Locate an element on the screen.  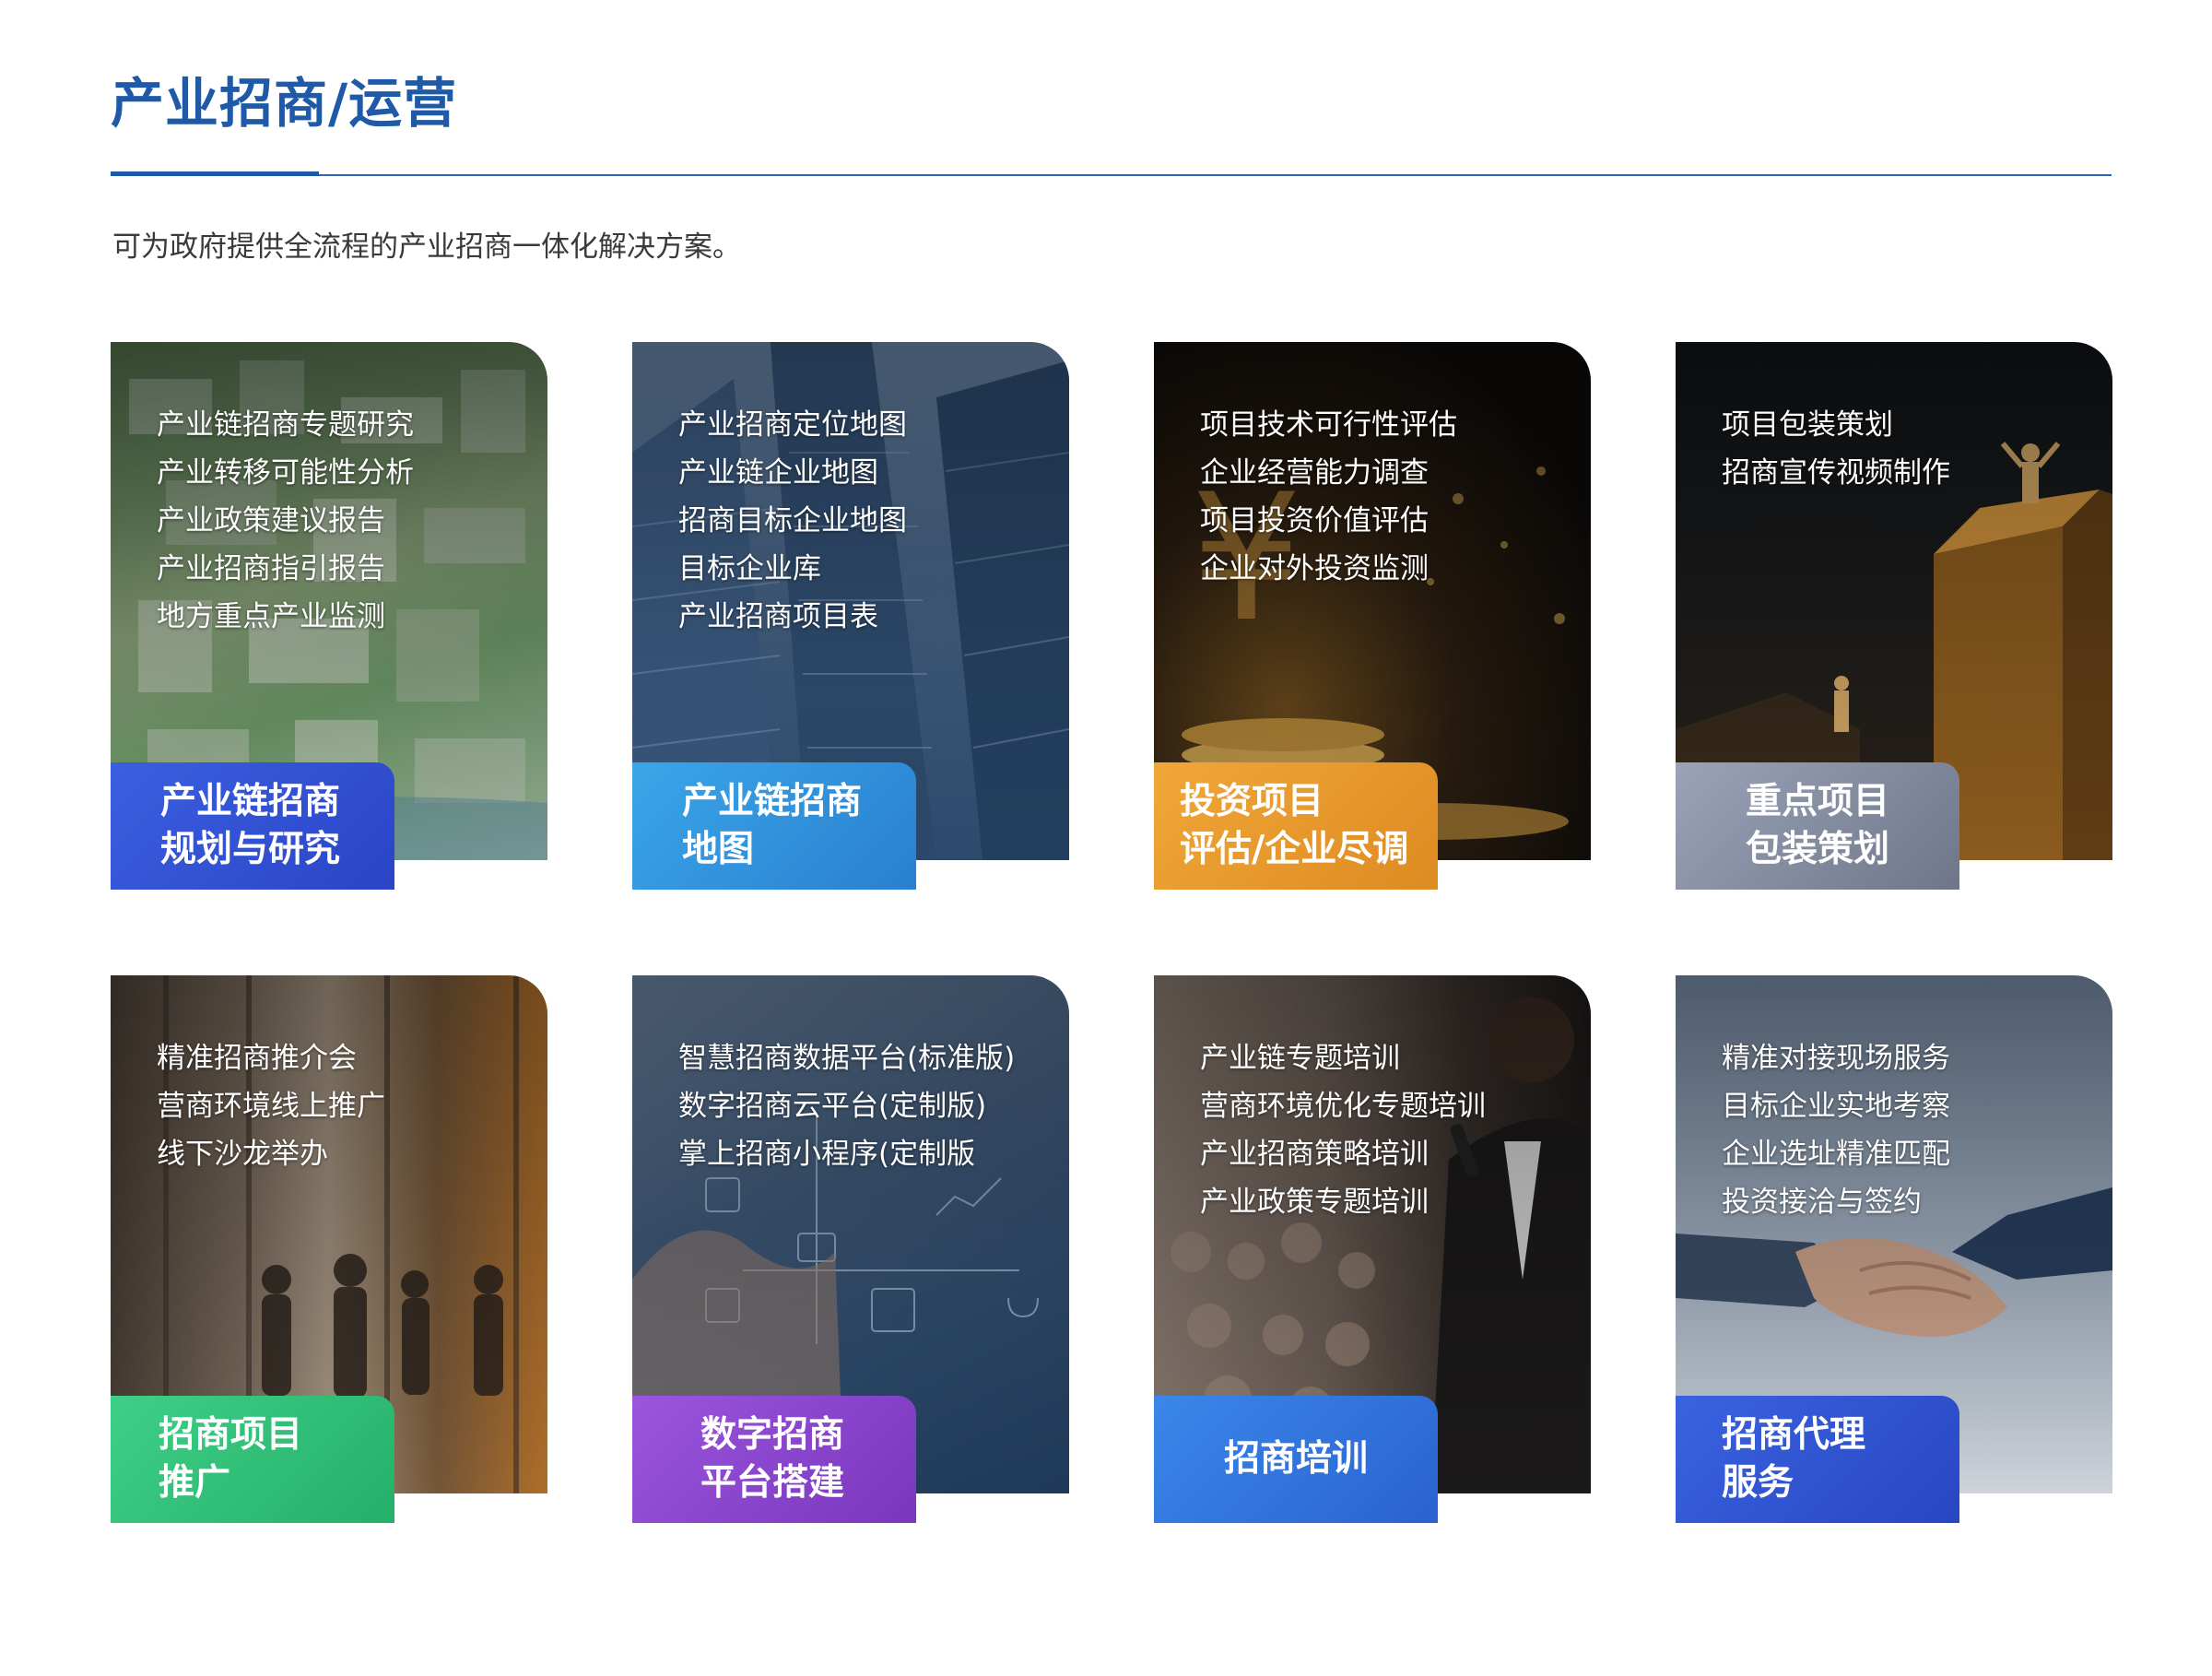
card-label-line2: 地图 is located at coordinates (718, 849).